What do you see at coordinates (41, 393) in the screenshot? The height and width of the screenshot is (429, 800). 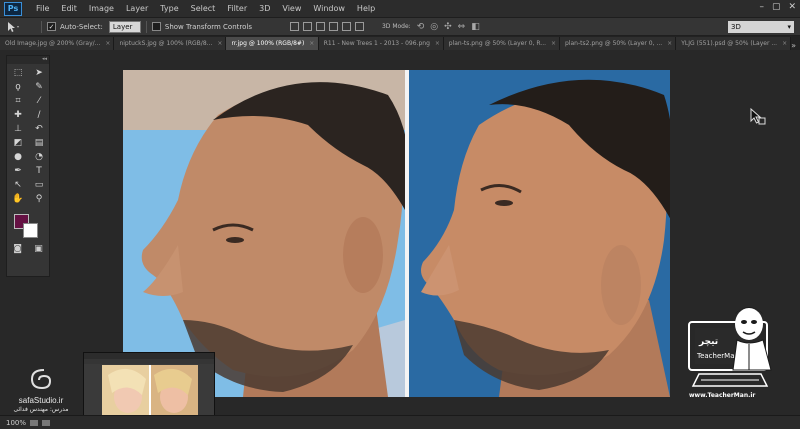 I see `safa-studio-branding: safaStudio.ir مدرس: مهندس فدائی` at bounding box center [41, 393].